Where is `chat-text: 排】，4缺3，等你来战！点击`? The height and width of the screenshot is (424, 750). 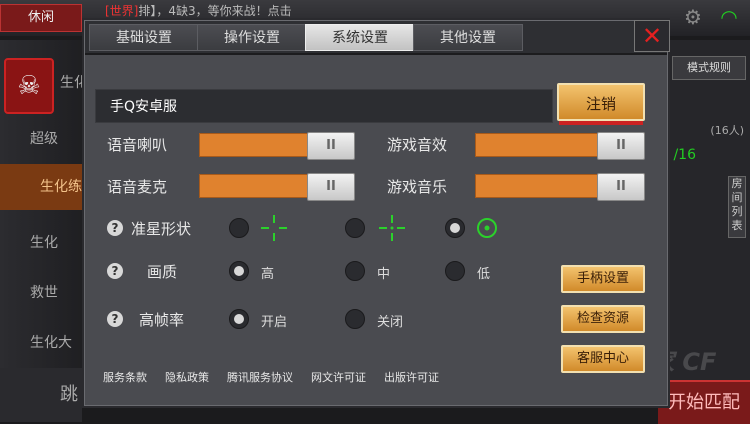 chat-text: 排】，4缺3，等你来战！点击 is located at coordinates (215, 11).